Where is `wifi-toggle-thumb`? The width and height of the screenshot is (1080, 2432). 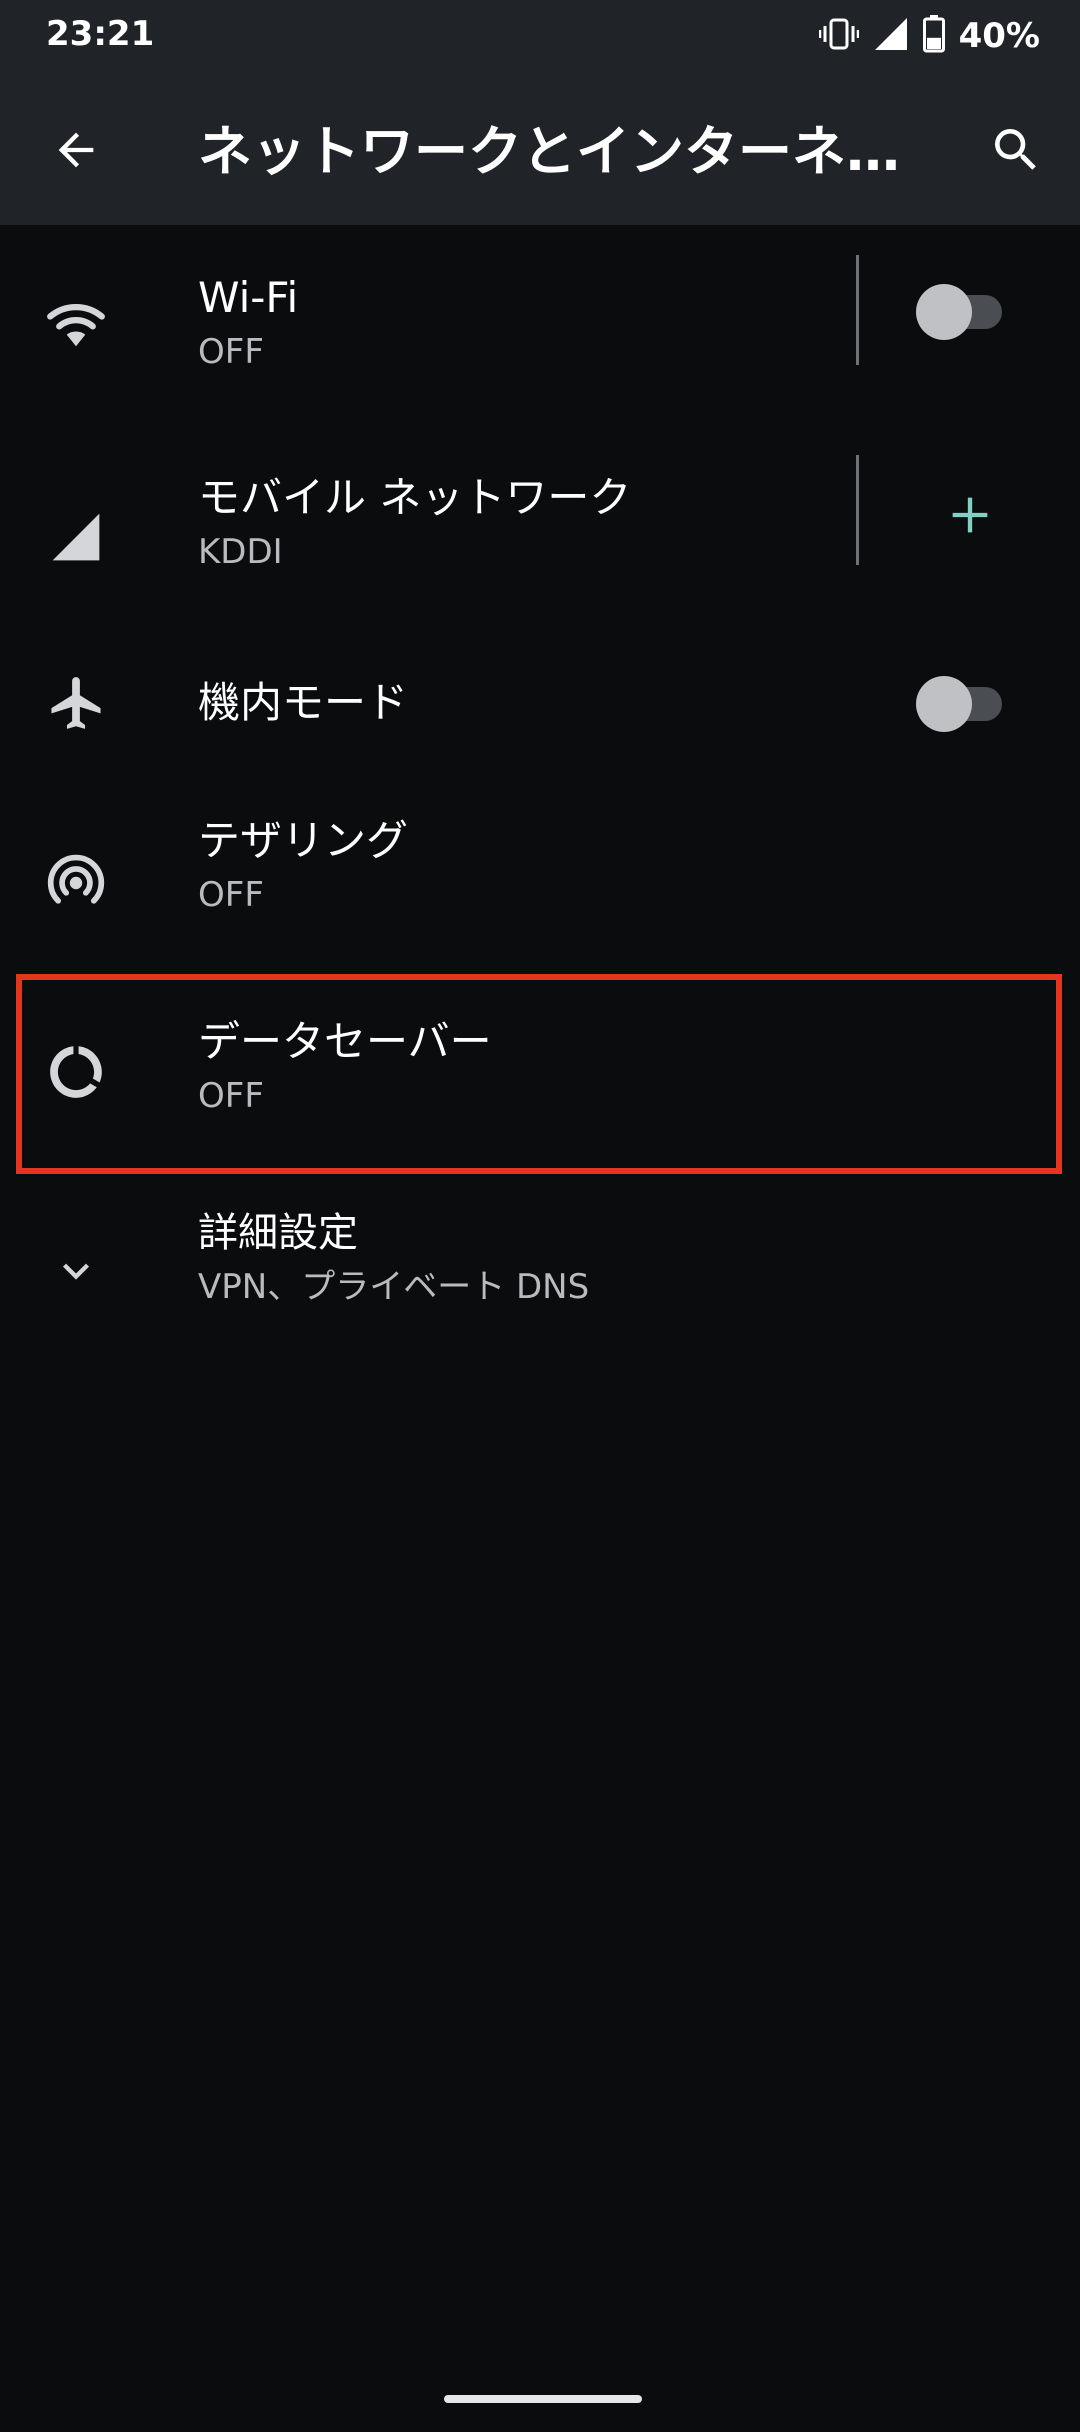 wifi-toggle-thumb is located at coordinates (944, 312).